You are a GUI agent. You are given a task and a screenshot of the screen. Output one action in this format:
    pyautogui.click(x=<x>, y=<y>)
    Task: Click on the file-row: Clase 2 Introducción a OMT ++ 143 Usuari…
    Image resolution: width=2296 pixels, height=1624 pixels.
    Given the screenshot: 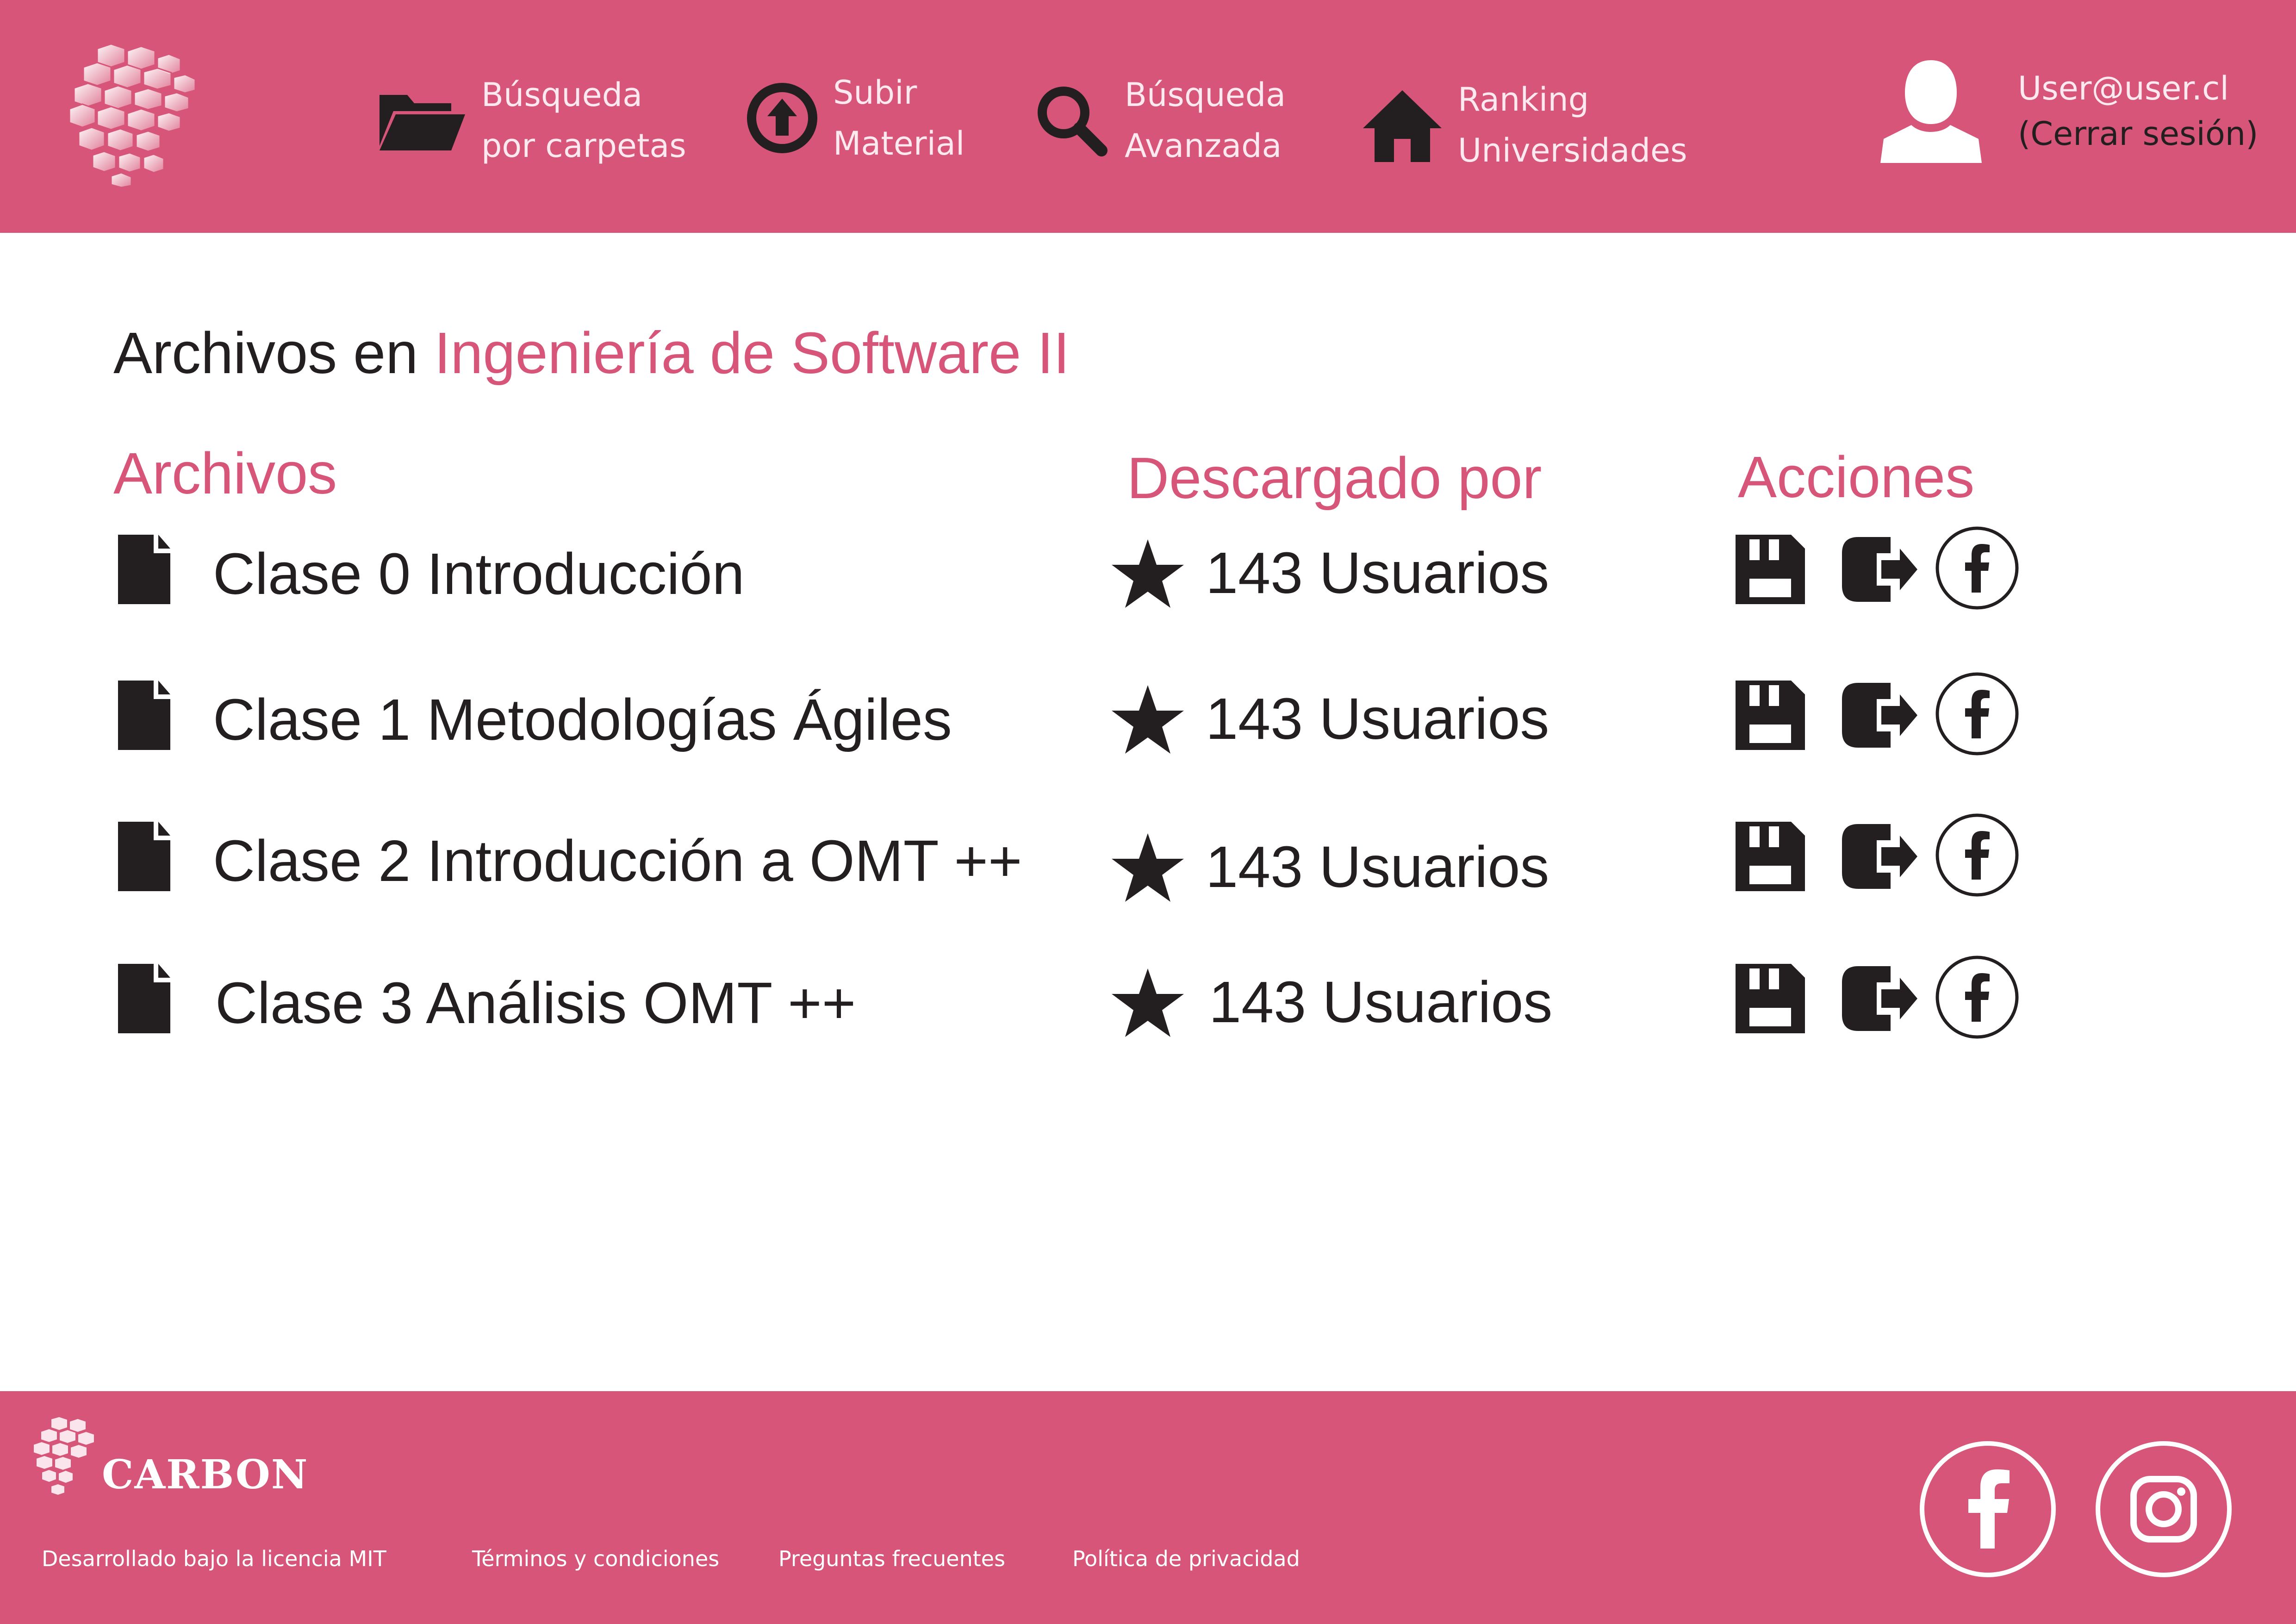 What is the action you would take?
    pyautogui.click(x=1157, y=863)
    